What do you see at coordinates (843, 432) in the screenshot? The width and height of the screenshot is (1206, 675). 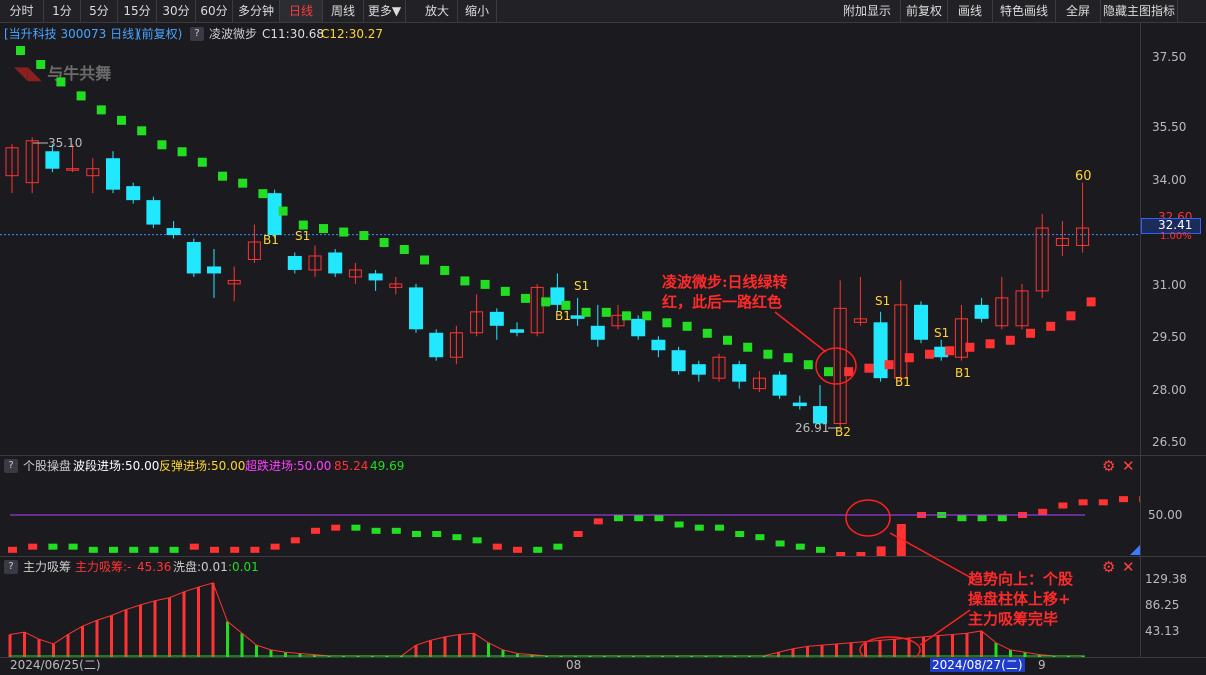 I see `signal-label: B2` at bounding box center [843, 432].